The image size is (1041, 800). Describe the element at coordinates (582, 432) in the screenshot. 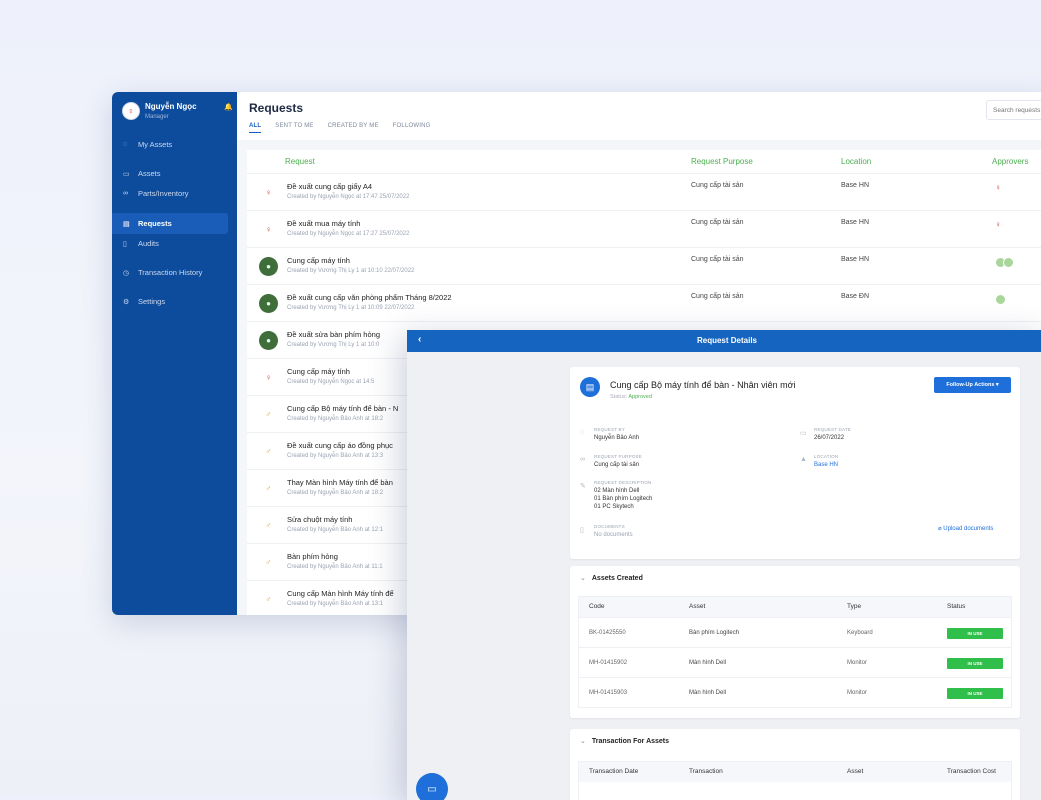

I see `person-icon: ◌` at that location.